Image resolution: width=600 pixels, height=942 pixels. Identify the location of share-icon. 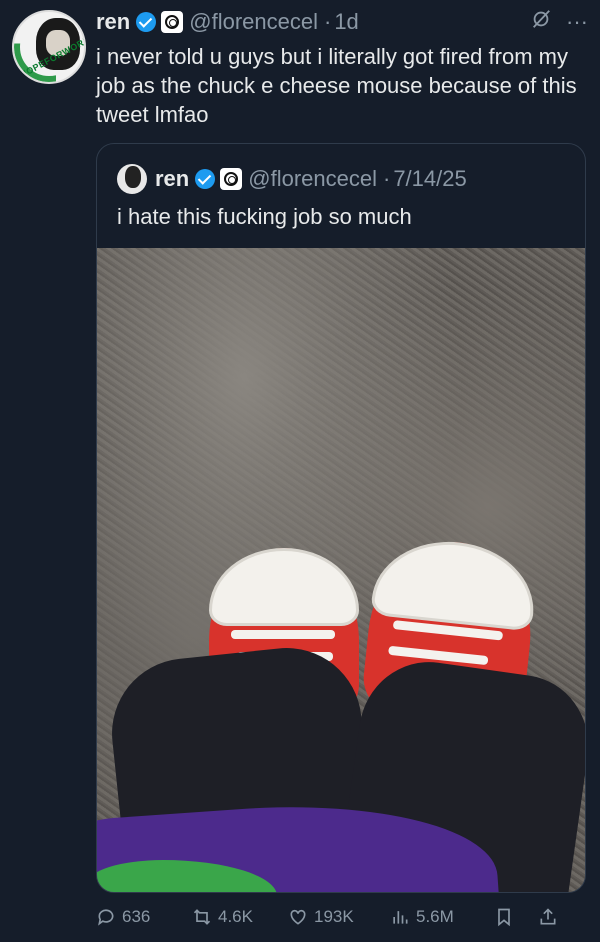
(548, 916).